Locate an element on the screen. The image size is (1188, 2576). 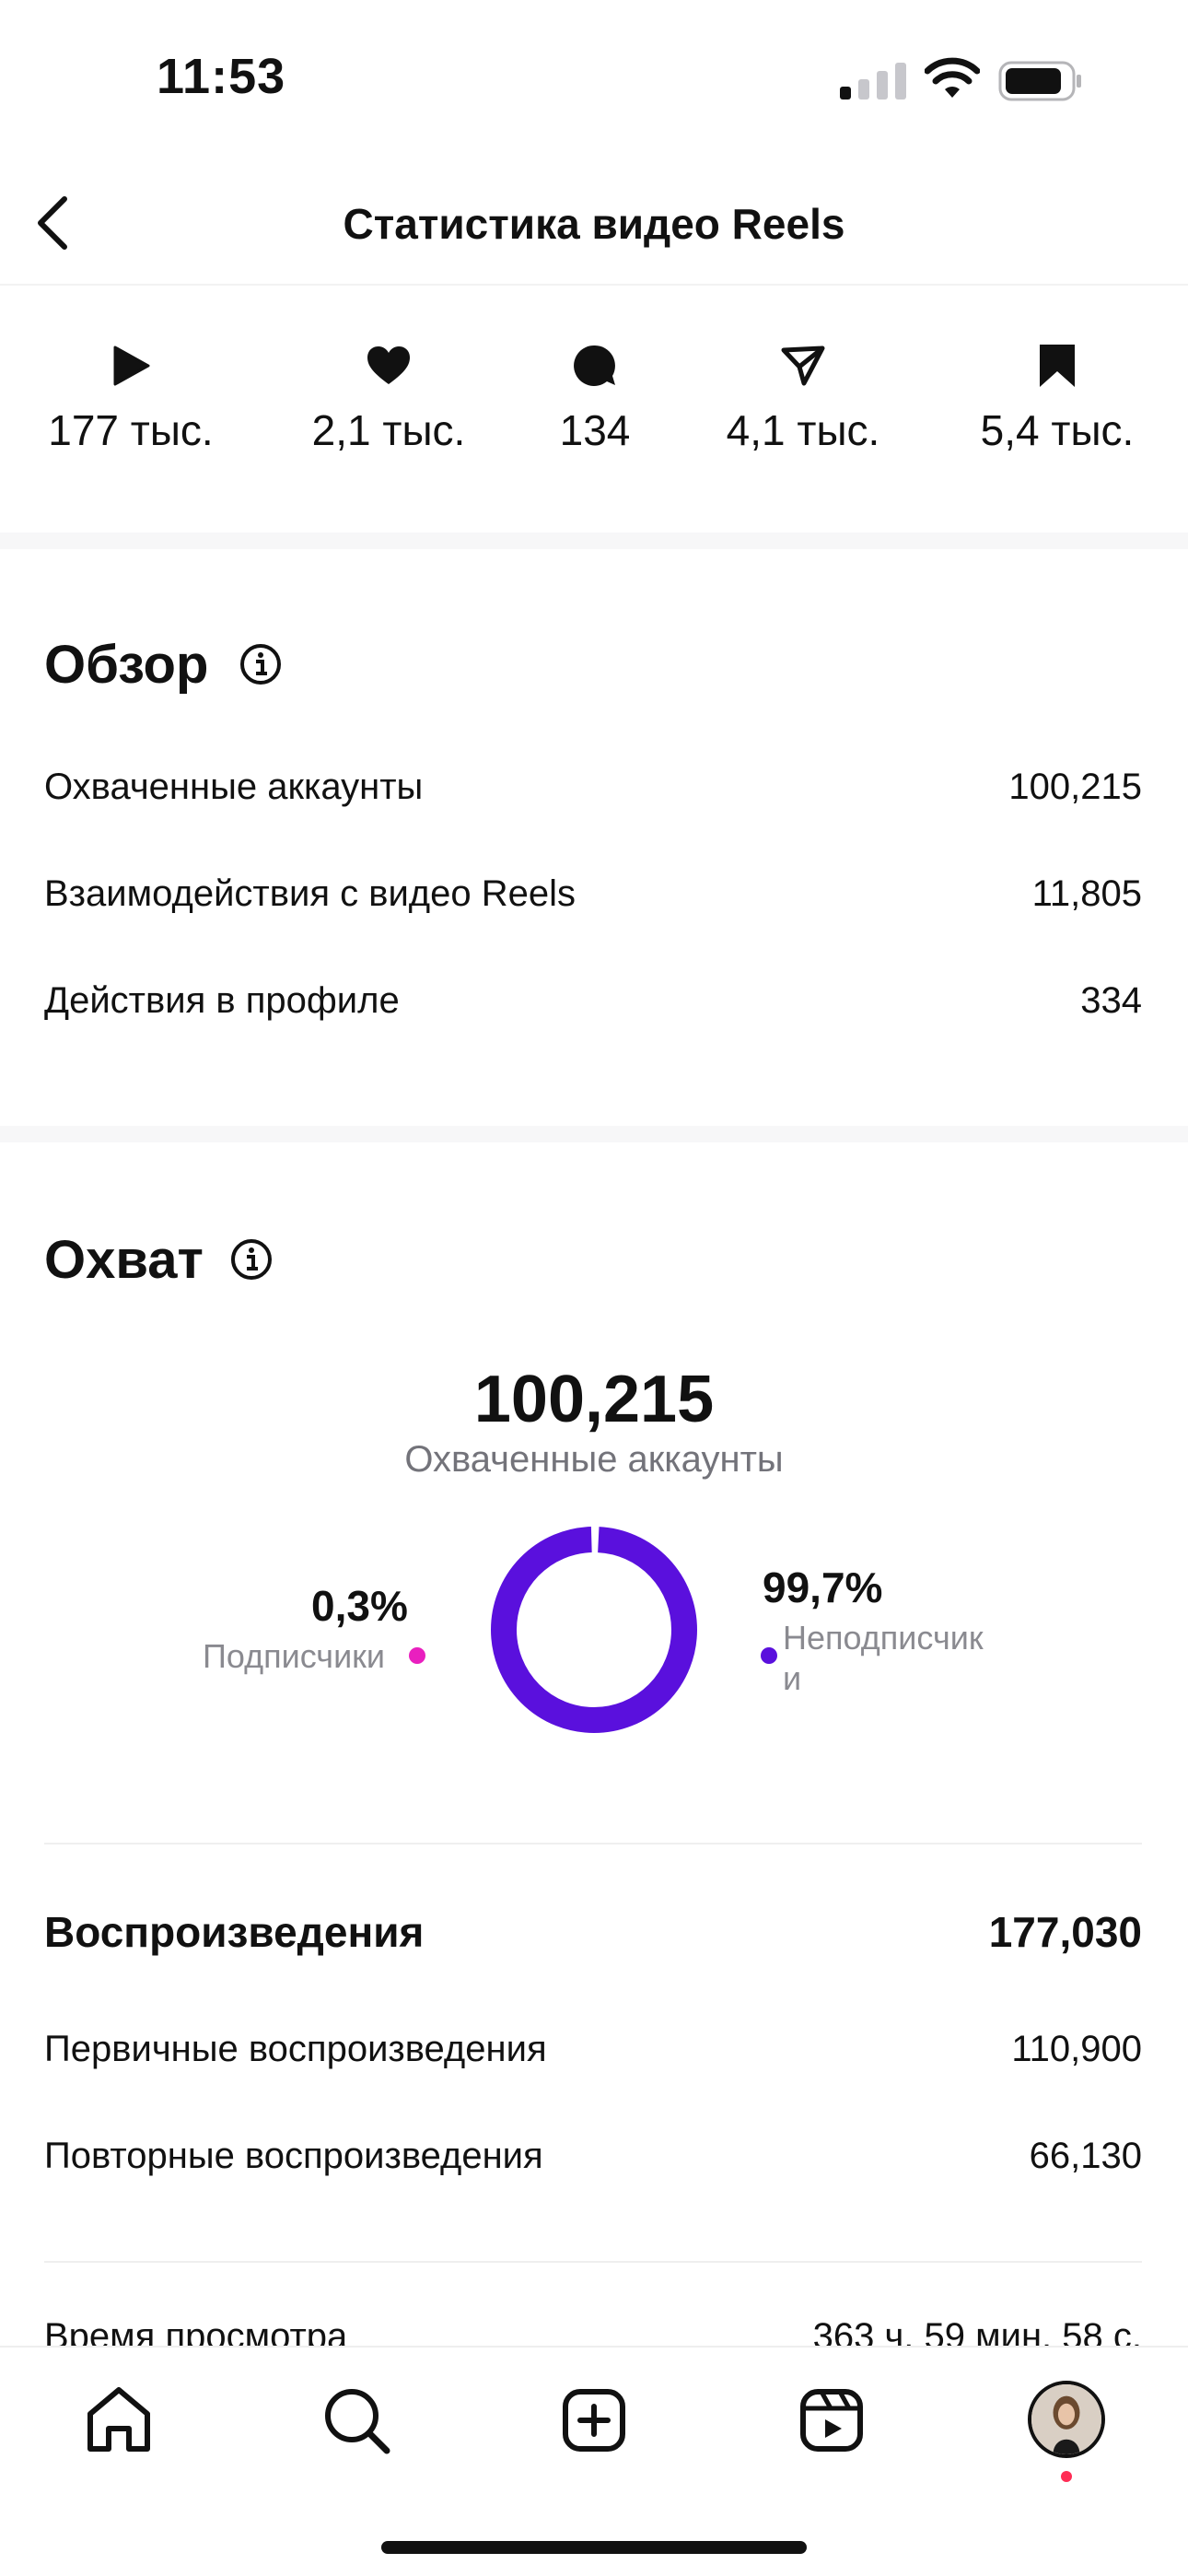
row-value: 11,805 is located at coordinates (1086, 893).